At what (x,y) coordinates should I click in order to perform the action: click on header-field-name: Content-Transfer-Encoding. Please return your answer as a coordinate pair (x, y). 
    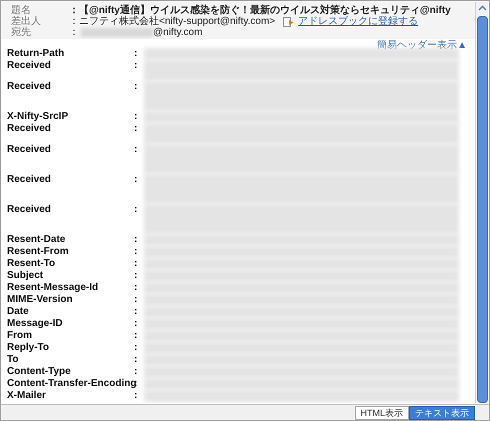
    Looking at the image, I should click on (70, 384).